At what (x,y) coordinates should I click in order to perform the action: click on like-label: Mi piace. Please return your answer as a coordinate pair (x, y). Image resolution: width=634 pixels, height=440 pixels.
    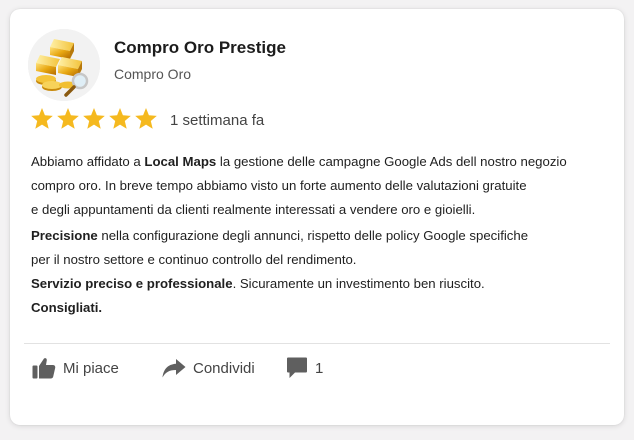
    Looking at the image, I should click on (91, 368).